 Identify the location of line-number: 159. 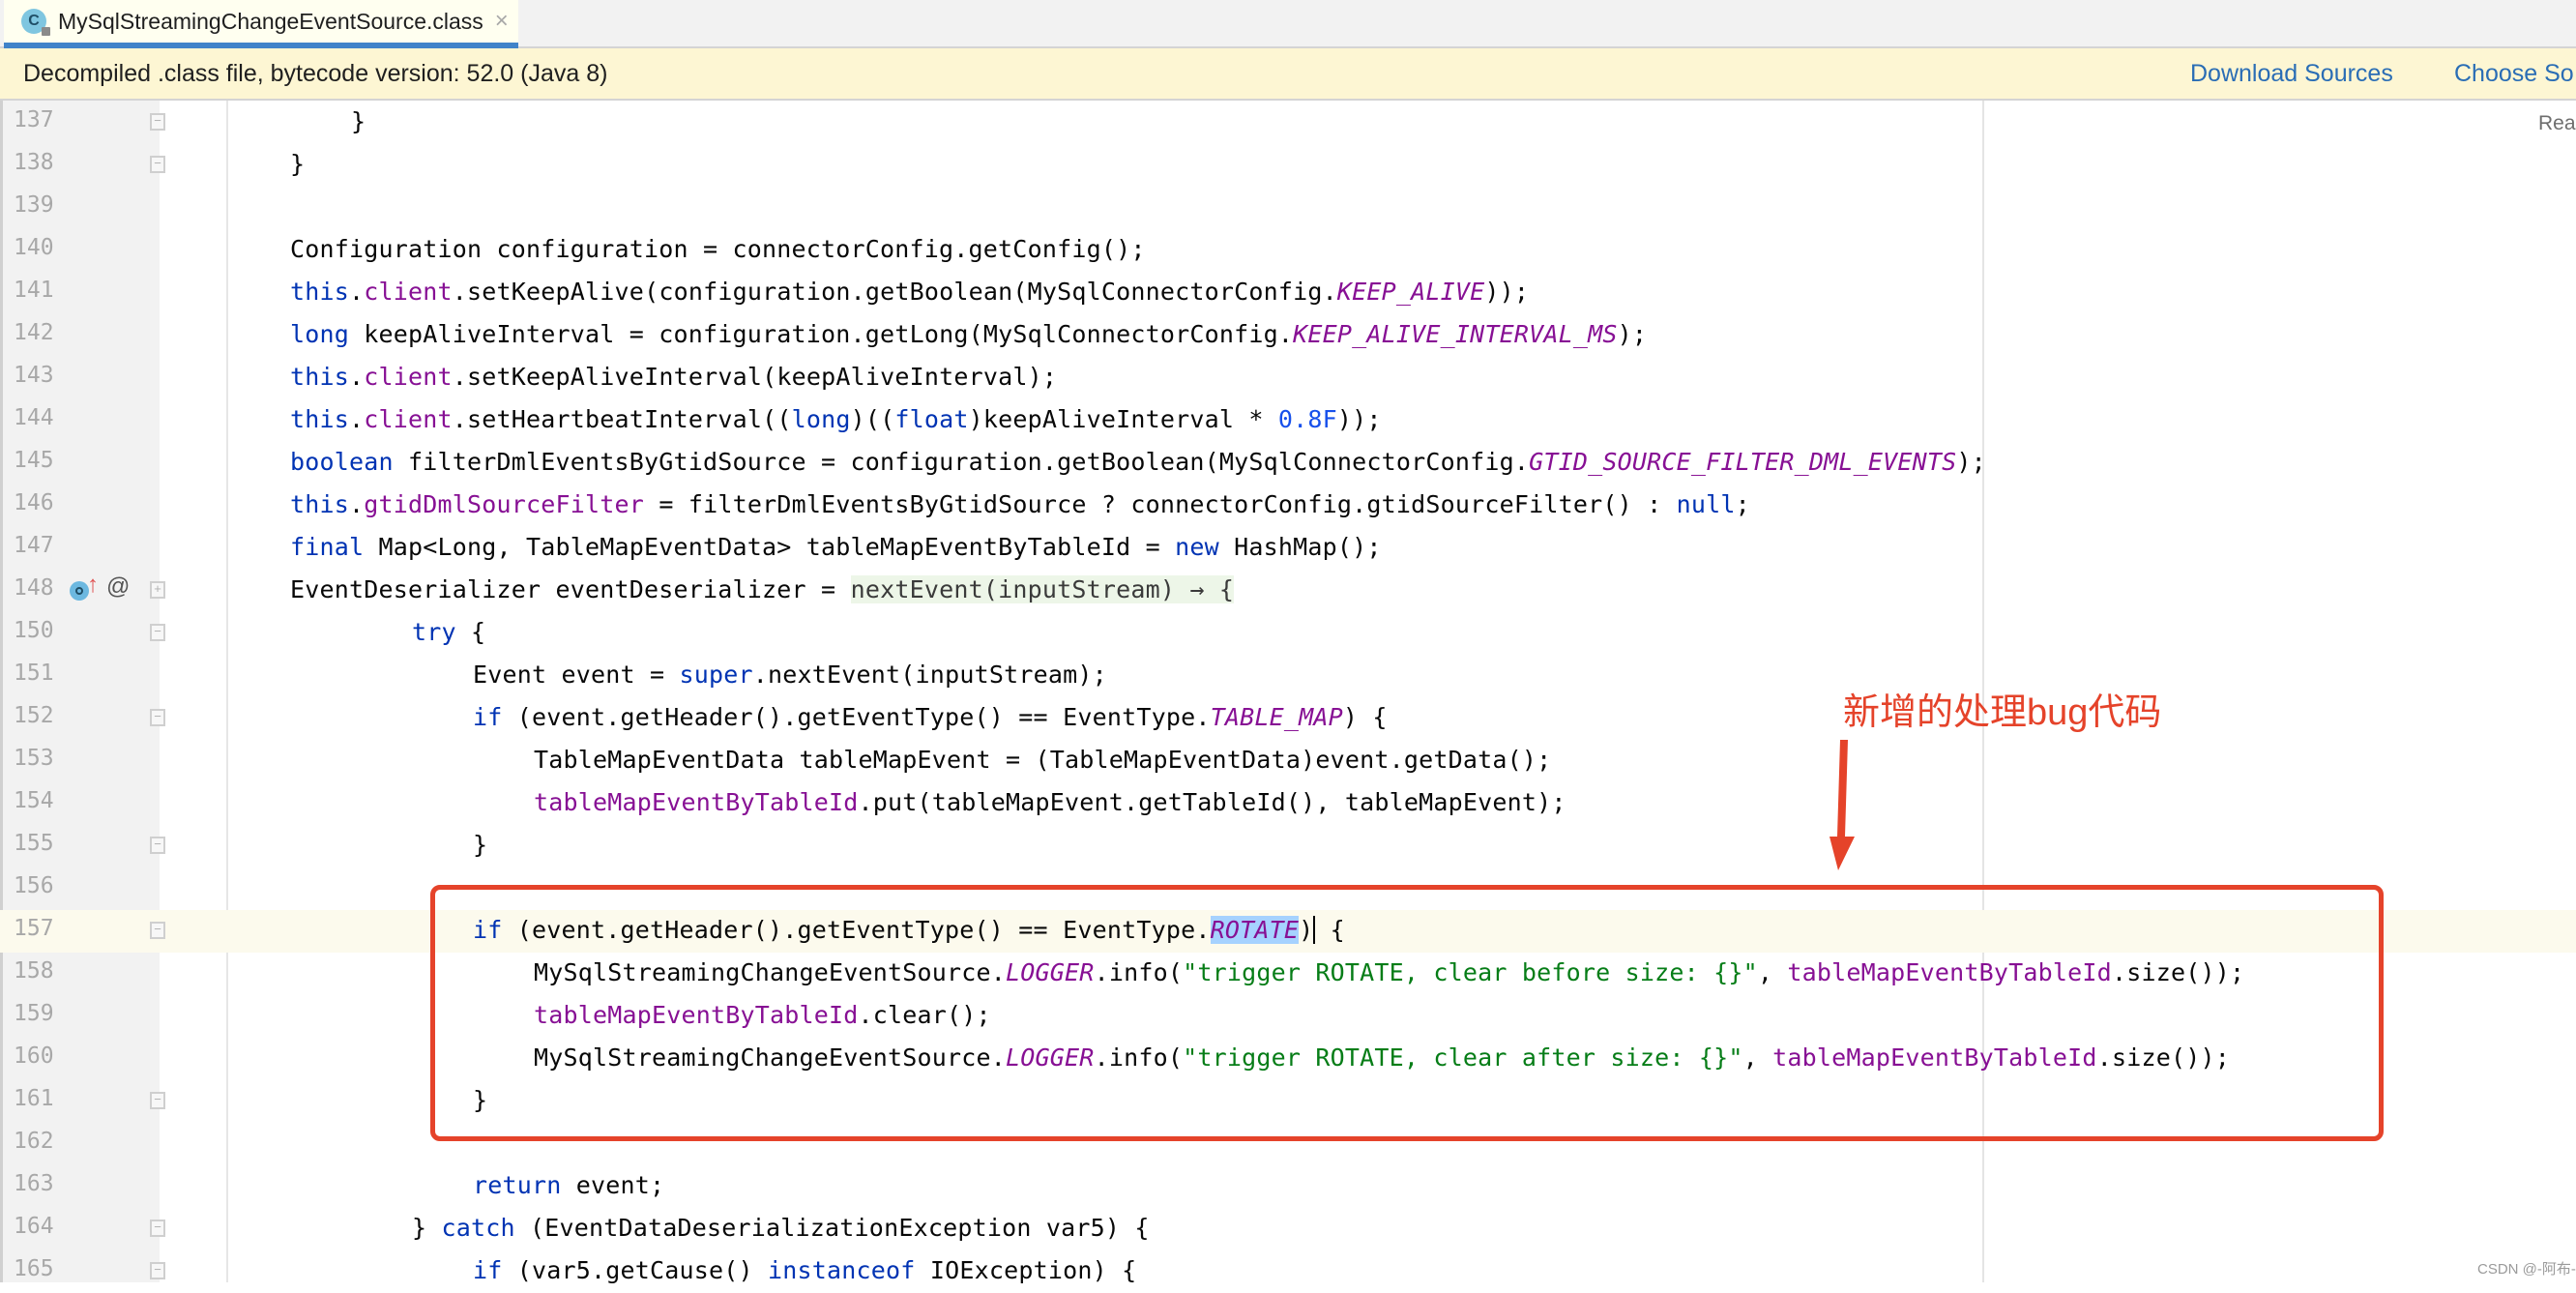
(34, 1013).